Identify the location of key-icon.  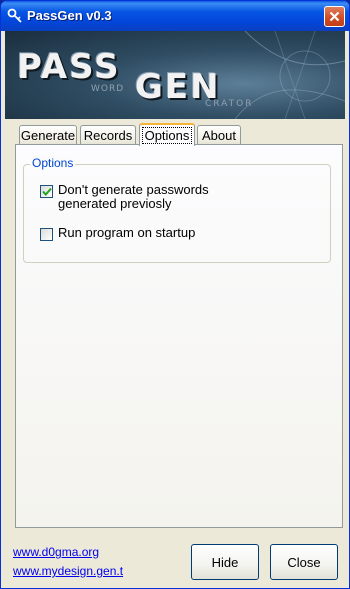
(15, 16).